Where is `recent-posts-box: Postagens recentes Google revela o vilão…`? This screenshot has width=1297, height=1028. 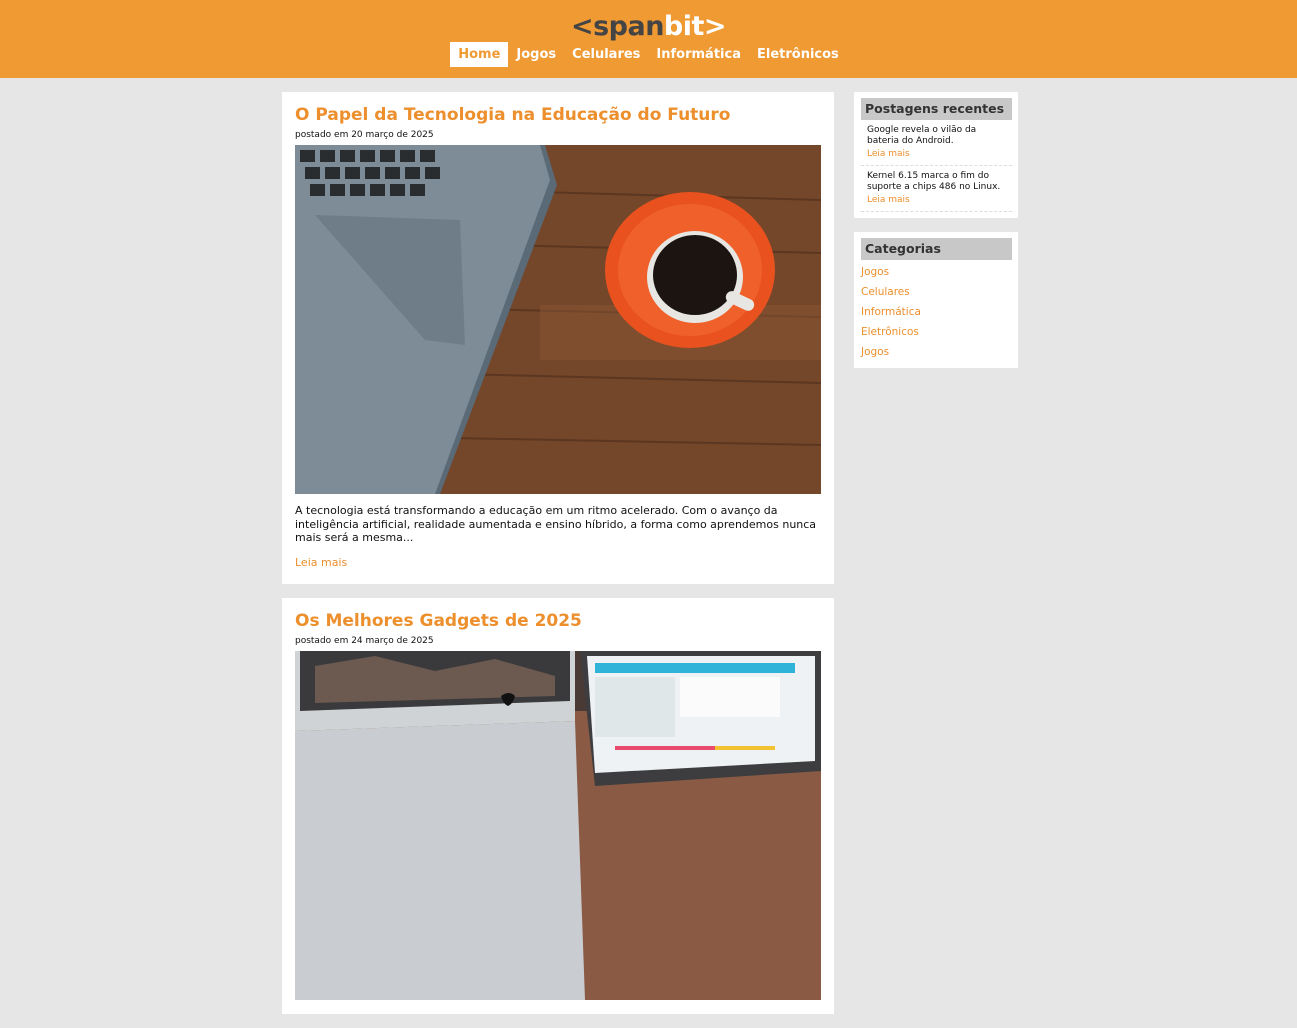
recent-posts-box: Postagens recentes Google revela o vilão… is located at coordinates (936, 155).